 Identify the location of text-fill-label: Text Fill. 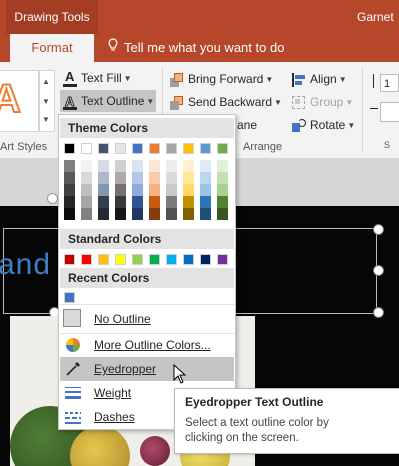
(101, 78).